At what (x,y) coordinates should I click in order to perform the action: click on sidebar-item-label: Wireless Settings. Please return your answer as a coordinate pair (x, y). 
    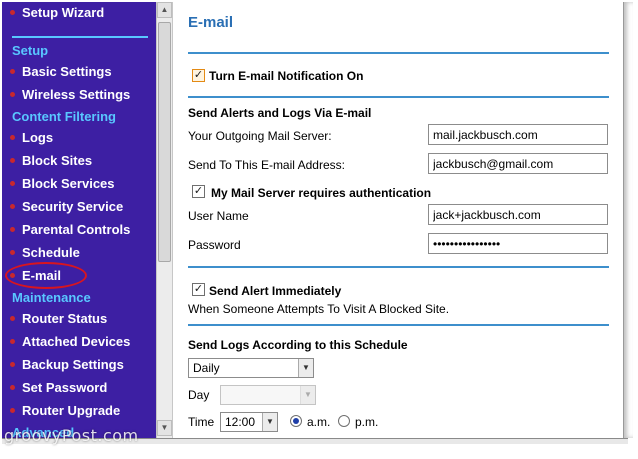
    Looking at the image, I should click on (76, 94).